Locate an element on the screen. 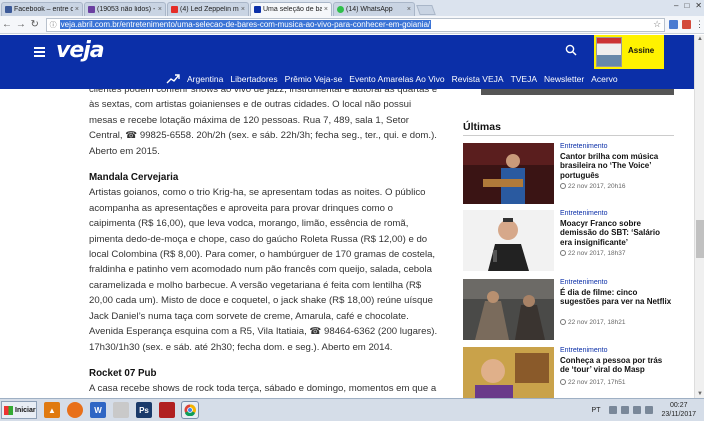 The height and width of the screenshot is (421, 704). nav-item-libertadores: Libertadores is located at coordinates (253, 79).